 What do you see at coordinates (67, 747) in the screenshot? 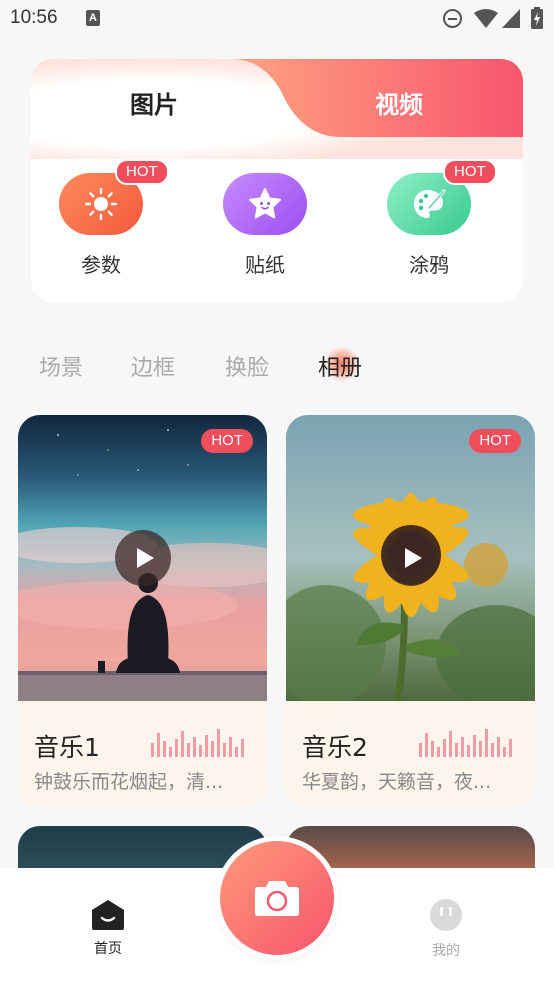
I see `media-title: 音乐1` at bounding box center [67, 747].